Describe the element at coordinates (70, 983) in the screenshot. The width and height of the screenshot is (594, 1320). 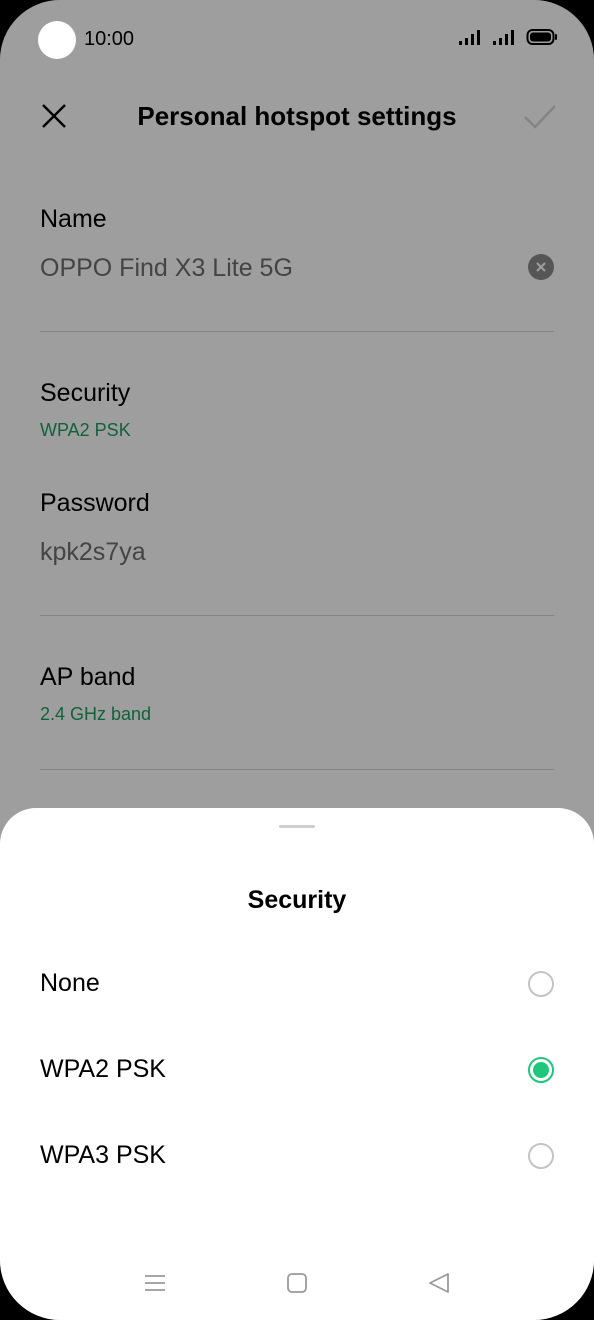
I see `option-label: None` at that location.